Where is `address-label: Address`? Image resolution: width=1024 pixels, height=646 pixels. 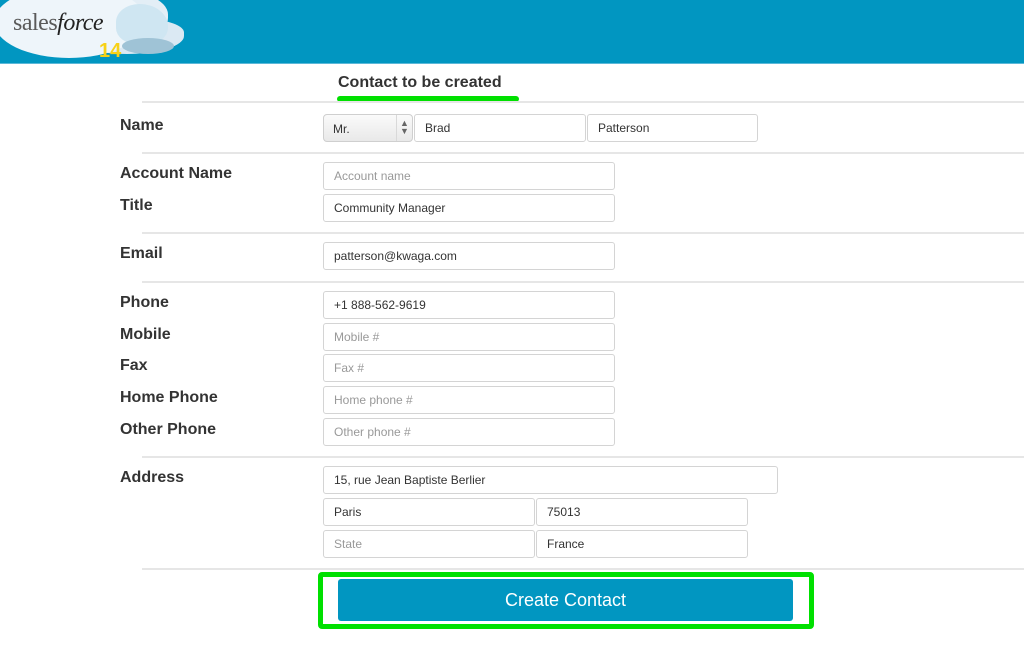
address-label: Address is located at coordinates (152, 477).